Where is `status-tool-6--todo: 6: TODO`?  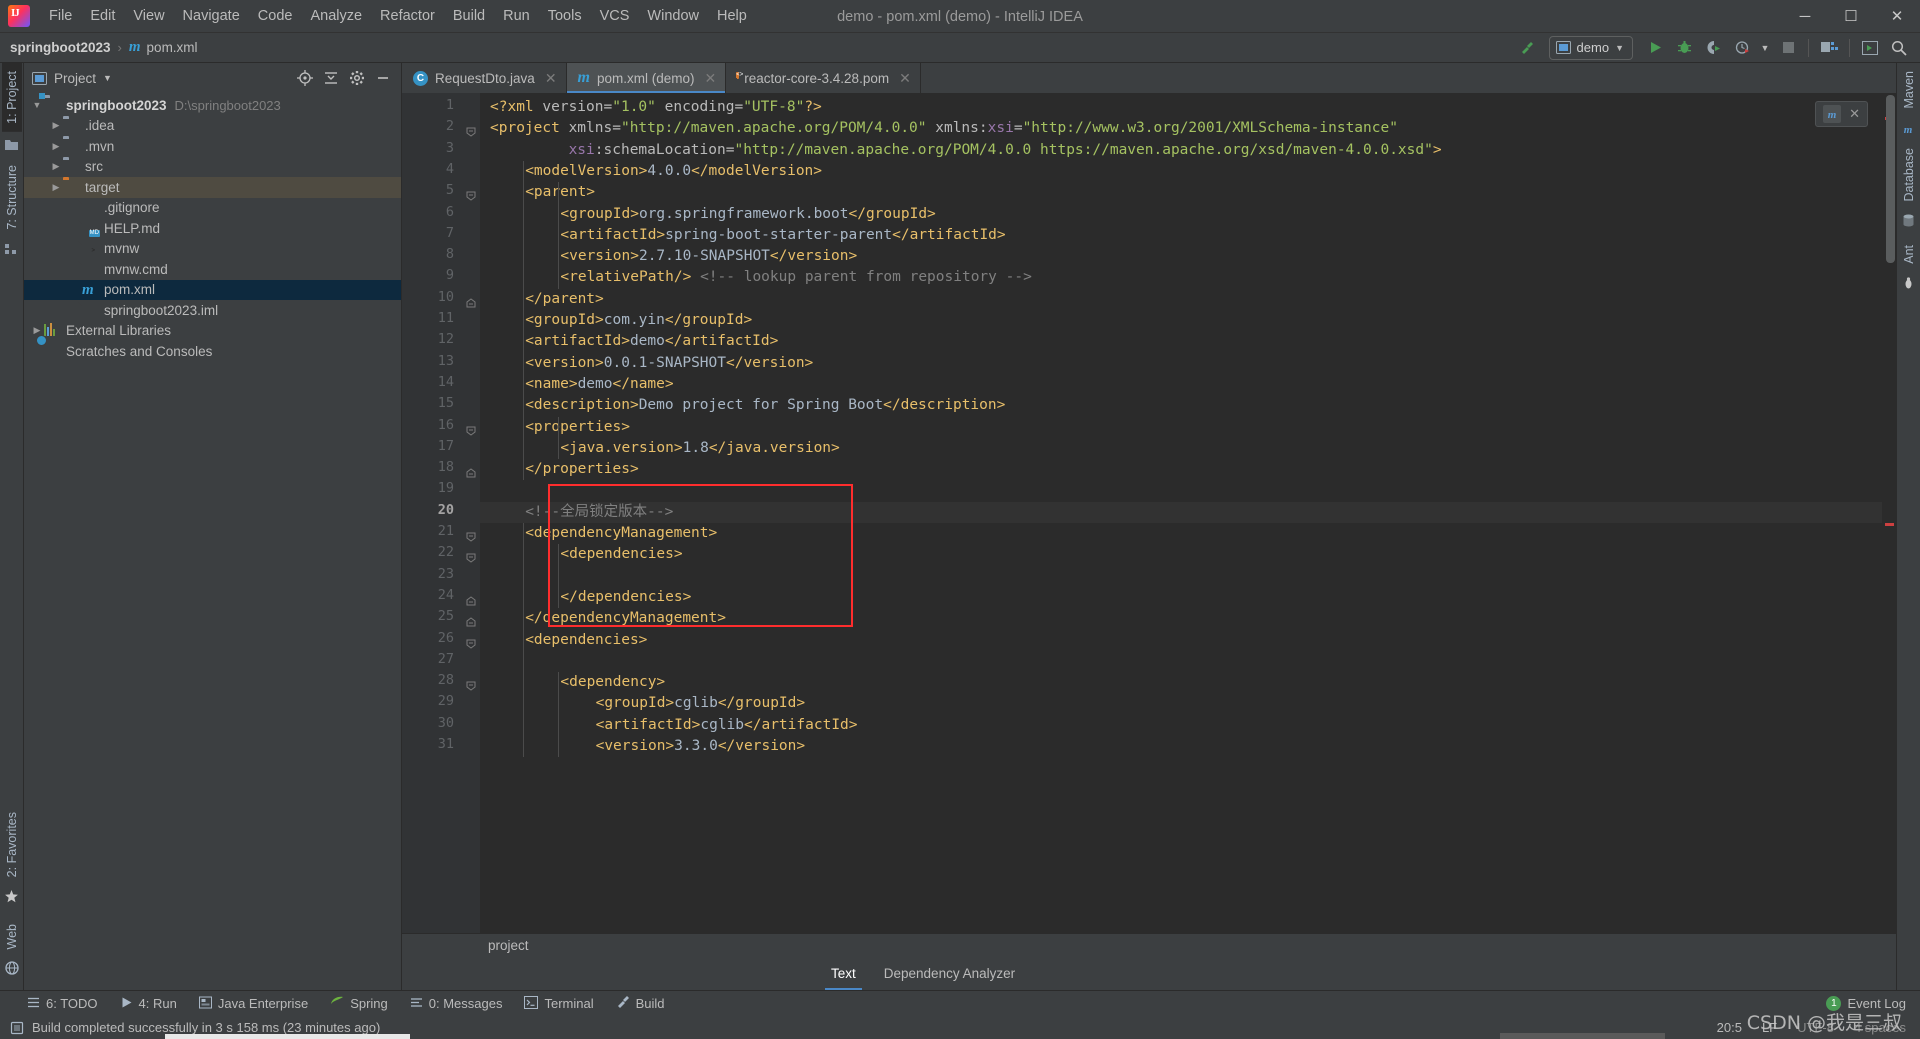
status-tool-6--todo: 6: TODO is located at coordinates (62, 1004).